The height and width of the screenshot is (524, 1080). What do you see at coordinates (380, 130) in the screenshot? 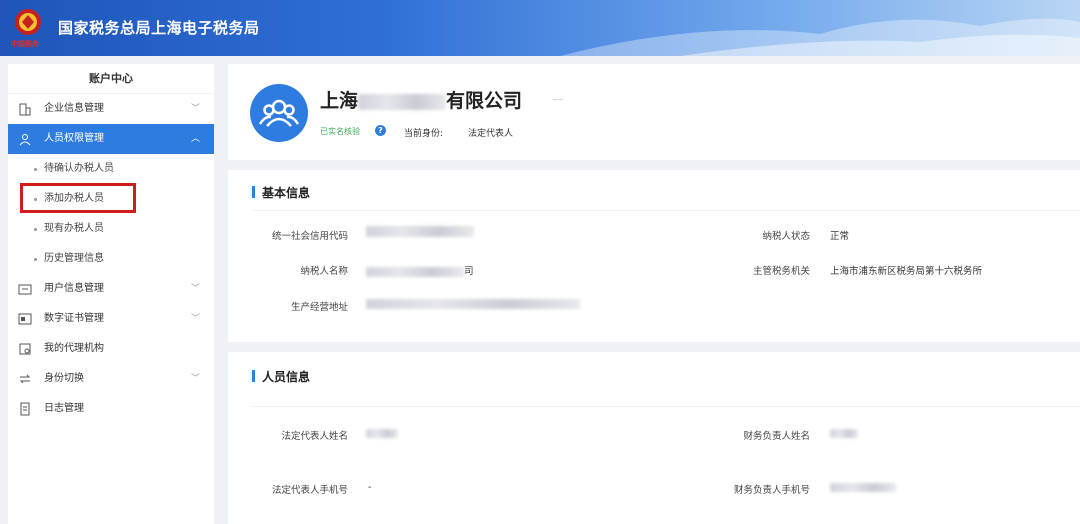
I see `help-icon: ?` at bounding box center [380, 130].